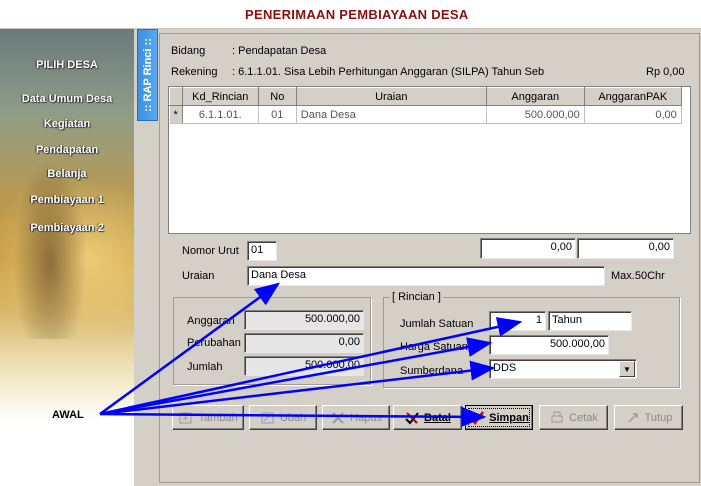 Image resolution: width=701 pixels, height=486 pixels. I want to click on bidang-value: : Pendapatan Desa, so click(279, 51).